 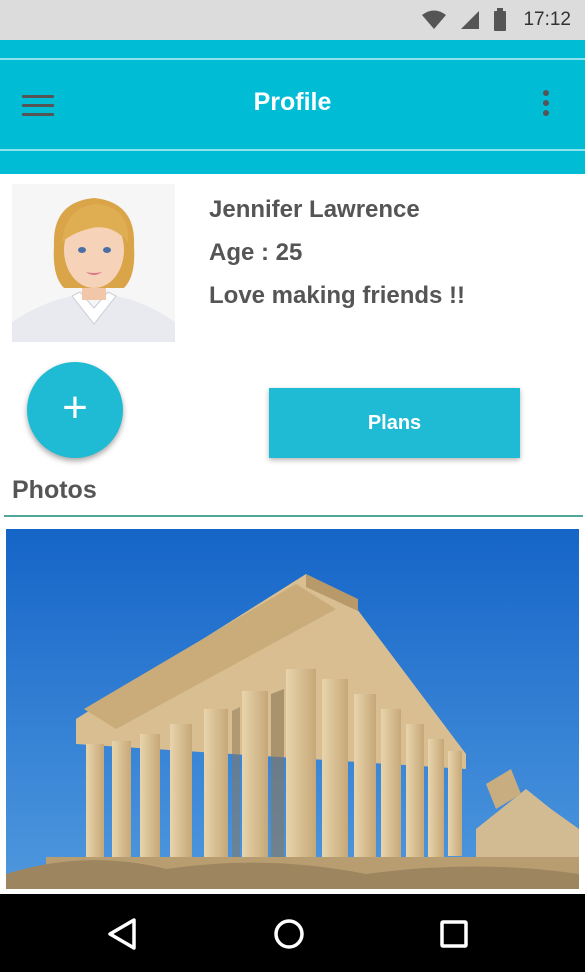 I want to click on add-fab-button: +, so click(x=75, y=410).